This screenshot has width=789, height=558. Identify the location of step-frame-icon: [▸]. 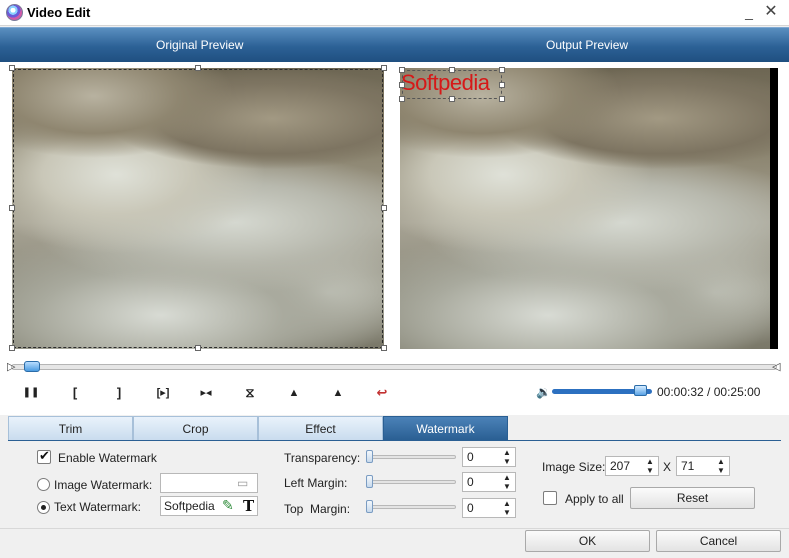
(163, 393).